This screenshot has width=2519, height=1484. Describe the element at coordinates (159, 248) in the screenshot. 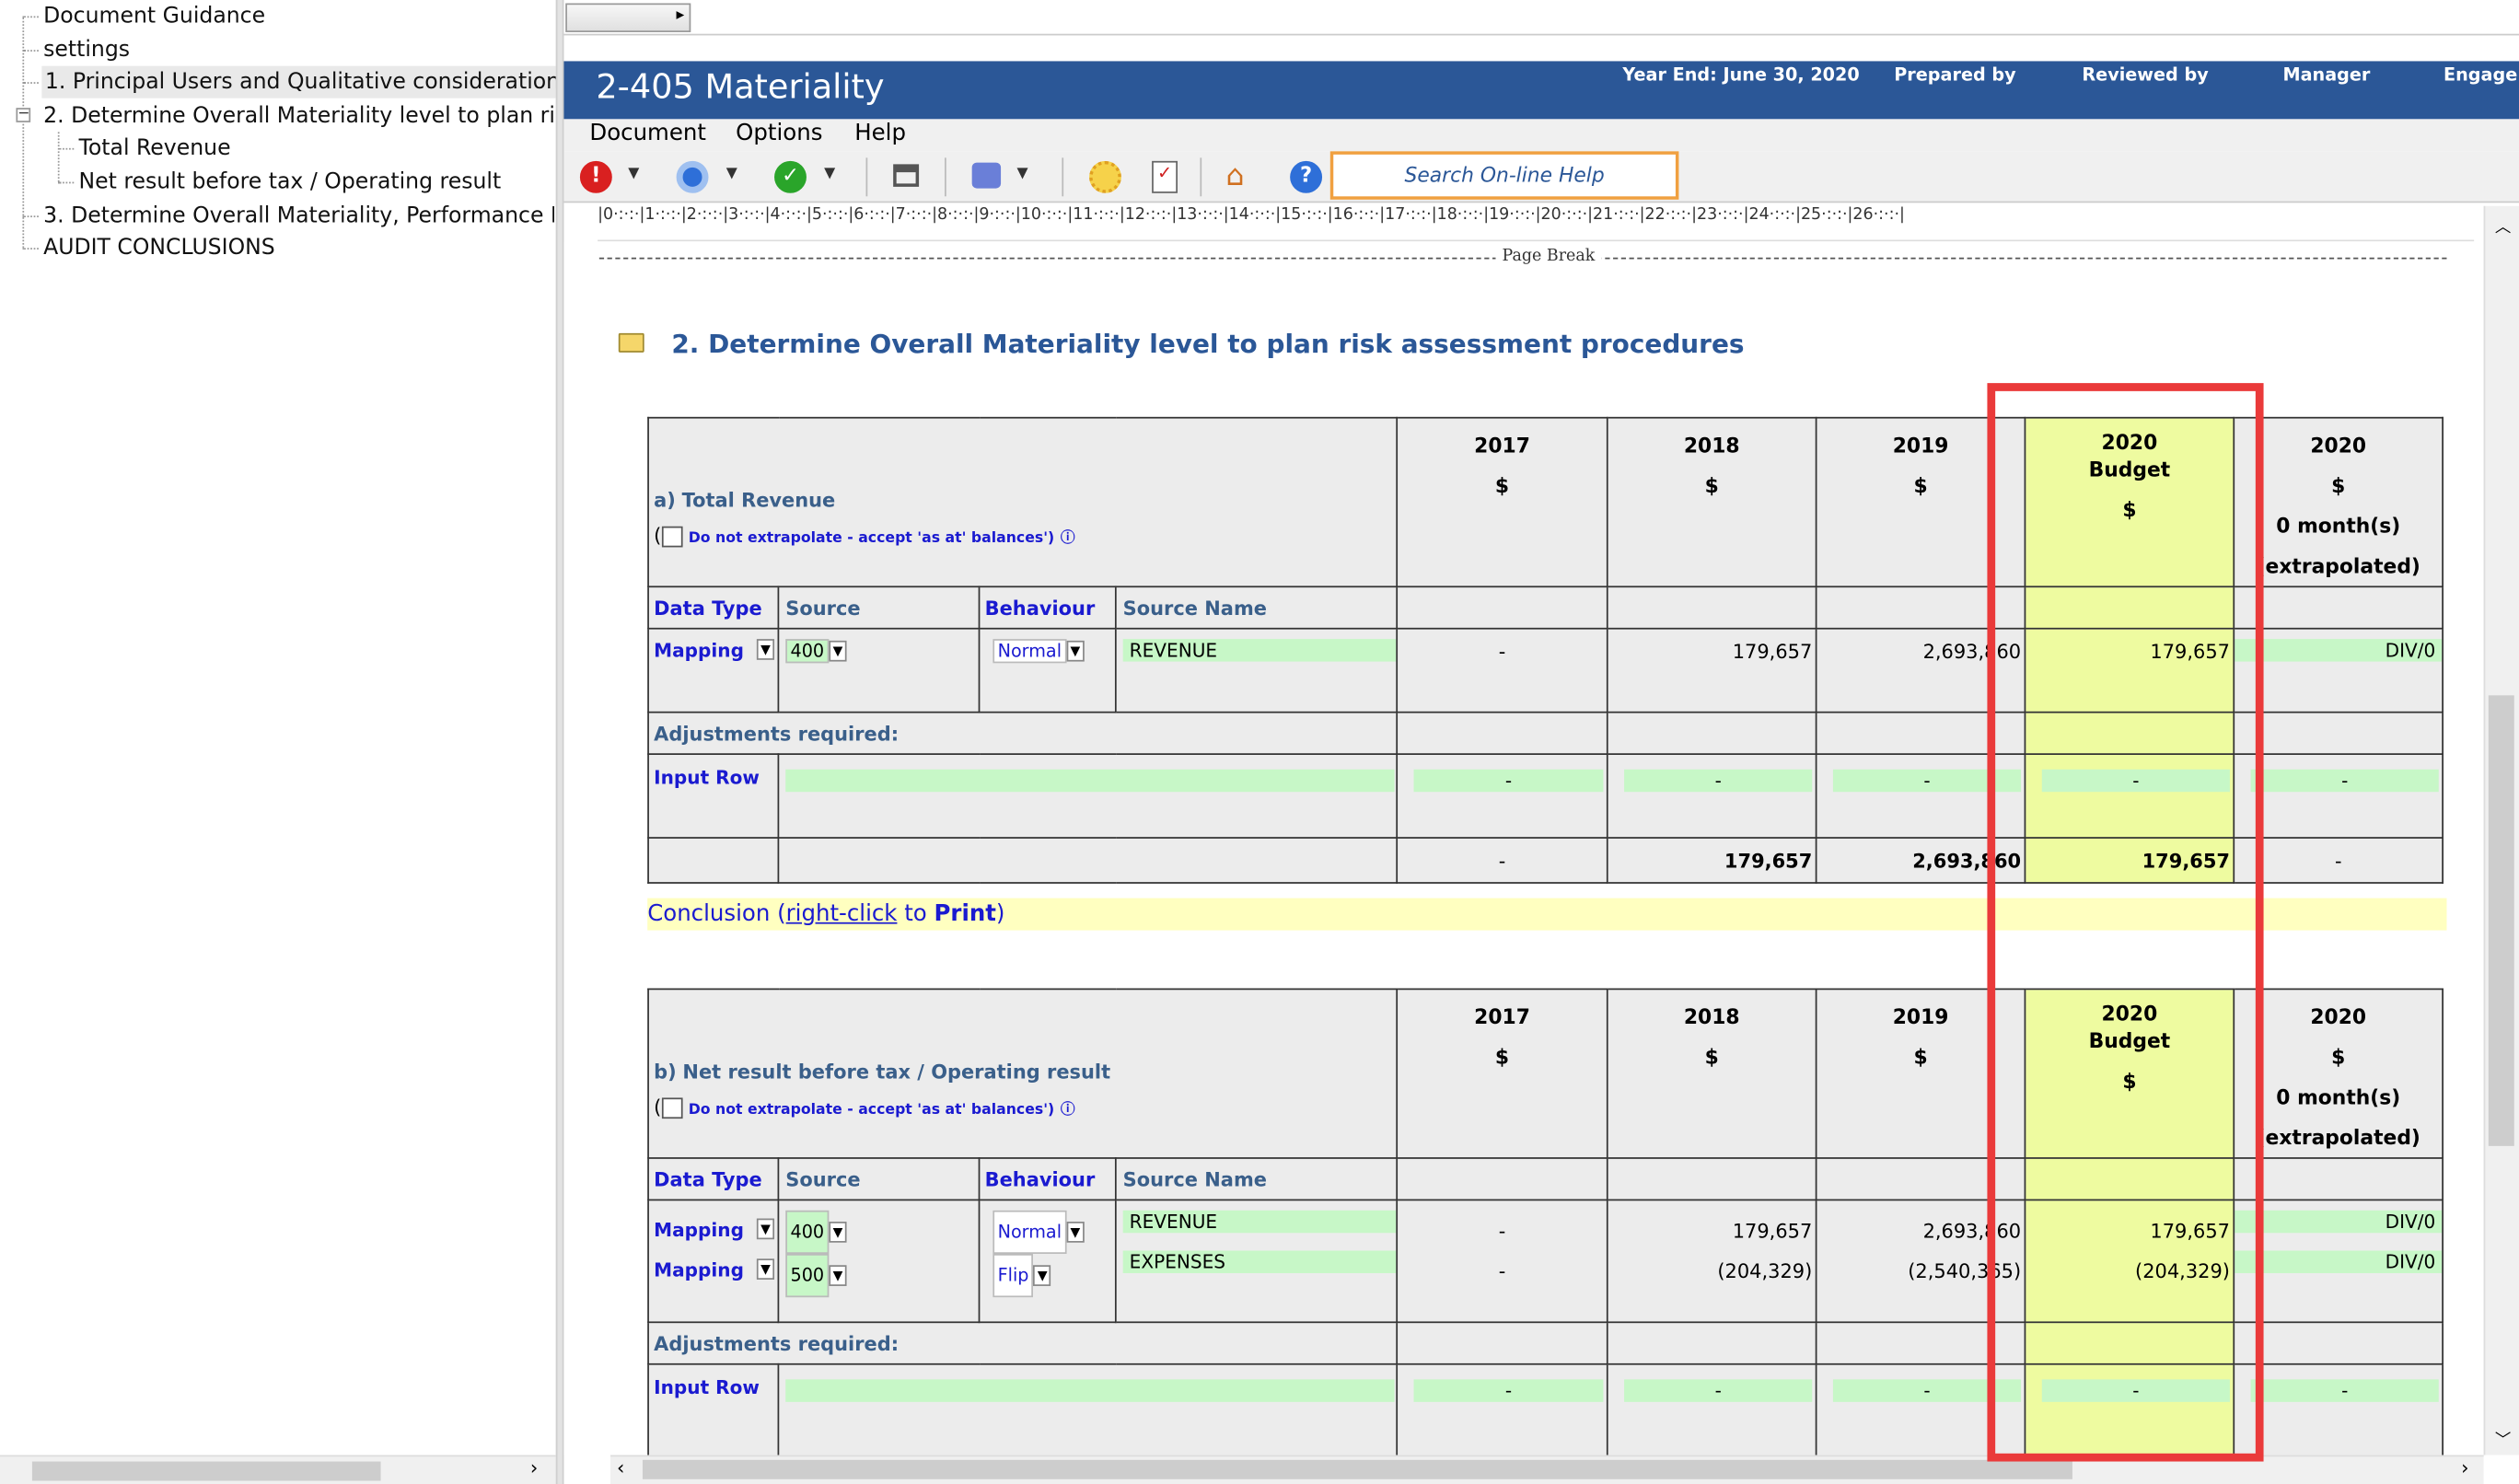

I see `tree-item-audit-conclusions: AUDIT CONCLUSIONS` at that location.